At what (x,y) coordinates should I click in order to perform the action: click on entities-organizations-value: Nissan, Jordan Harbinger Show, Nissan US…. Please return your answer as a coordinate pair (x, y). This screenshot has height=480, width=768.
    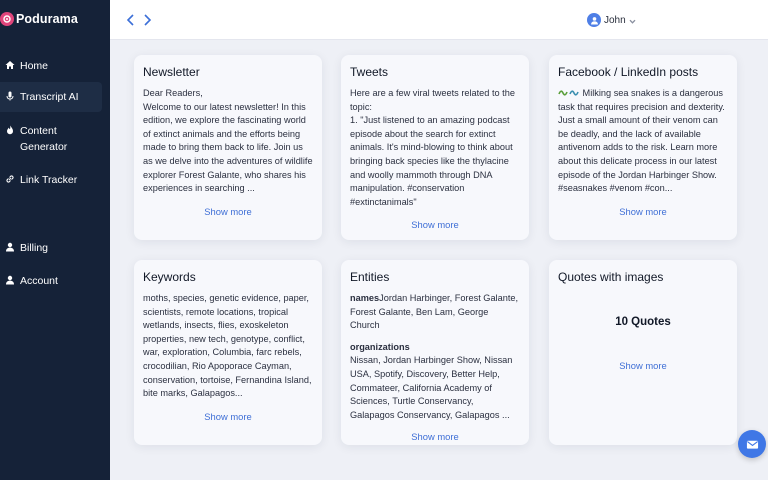
    Looking at the image, I should click on (431, 387).